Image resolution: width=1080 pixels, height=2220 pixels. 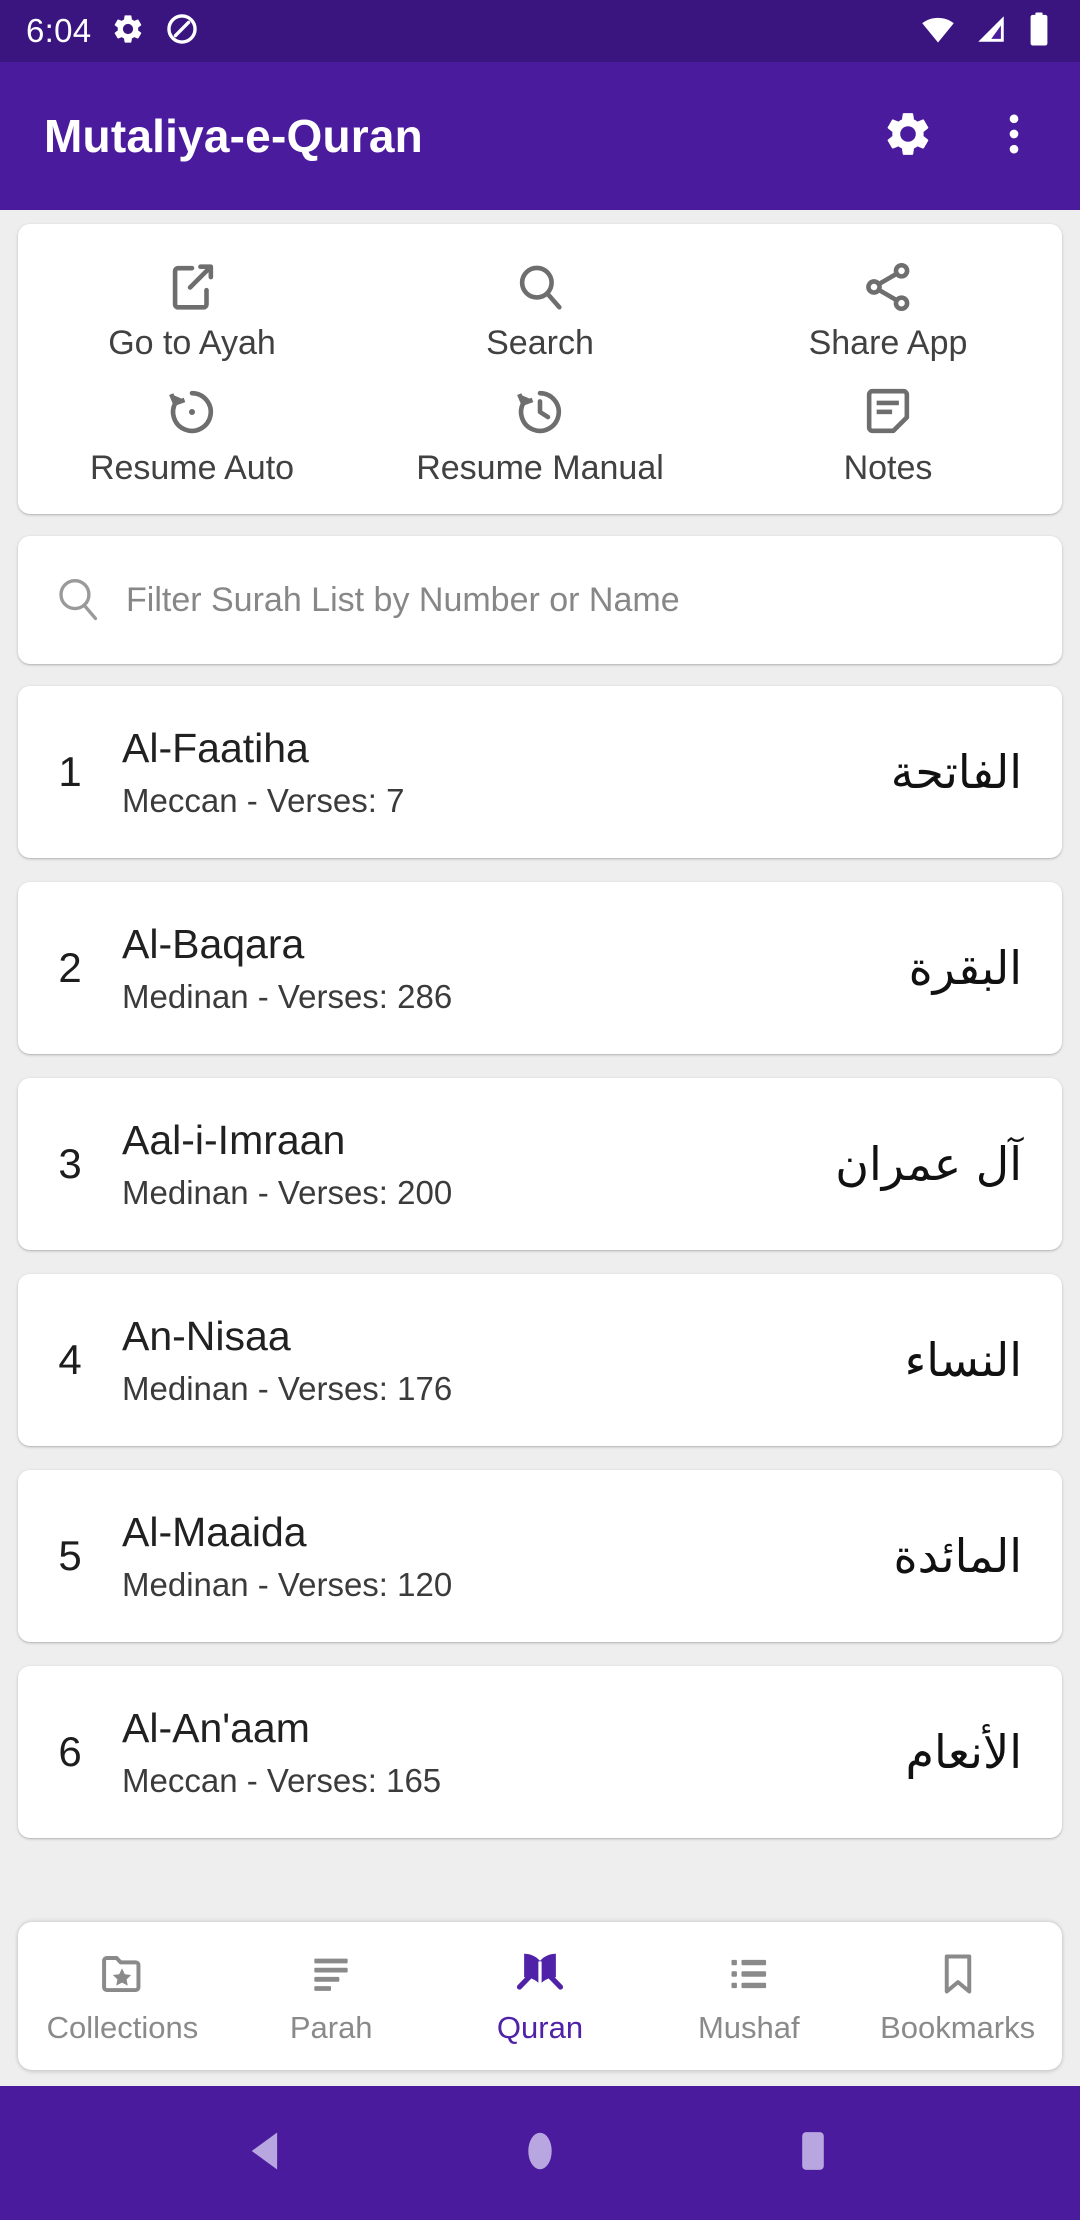 I want to click on status-bar-right, so click(x=986, y=31).